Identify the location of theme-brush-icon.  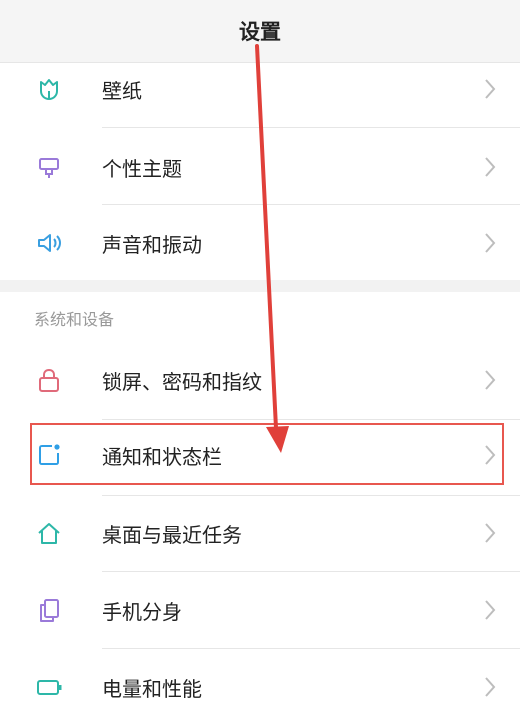
(49, 167).